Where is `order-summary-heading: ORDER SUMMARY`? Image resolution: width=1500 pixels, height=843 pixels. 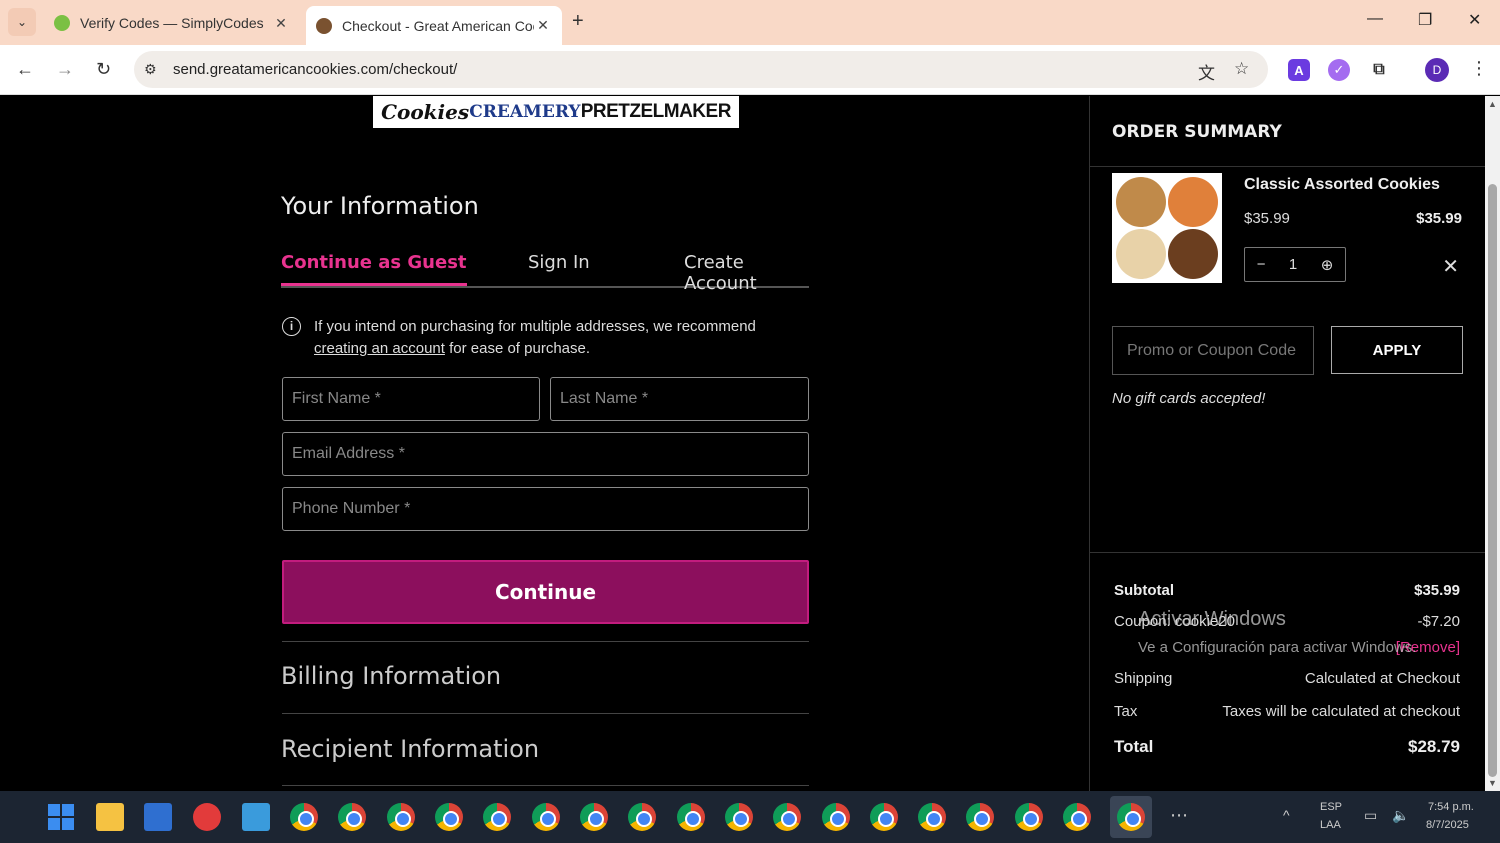 order-summary-heading: ORDER SUMMARY is located at coordinates (1197, 132).